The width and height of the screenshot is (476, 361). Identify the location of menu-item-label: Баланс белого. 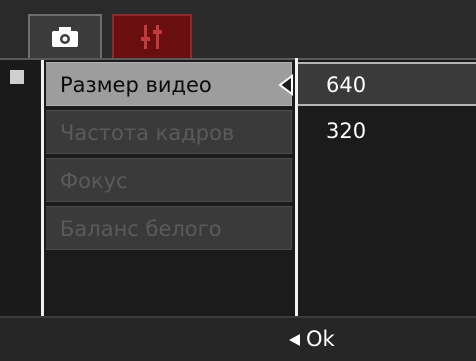
(141, 229).